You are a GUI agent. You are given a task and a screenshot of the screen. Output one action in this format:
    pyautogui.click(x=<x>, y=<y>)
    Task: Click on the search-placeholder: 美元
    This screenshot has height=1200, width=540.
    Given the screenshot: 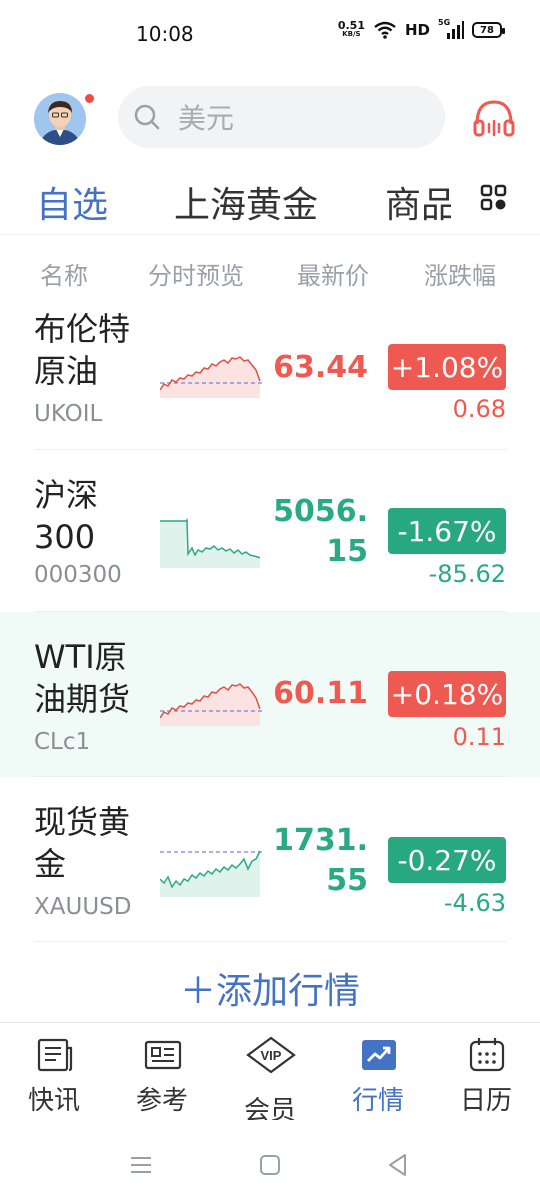 What is the action you would take?
    pyautogui.click(x=206, y=118)
    